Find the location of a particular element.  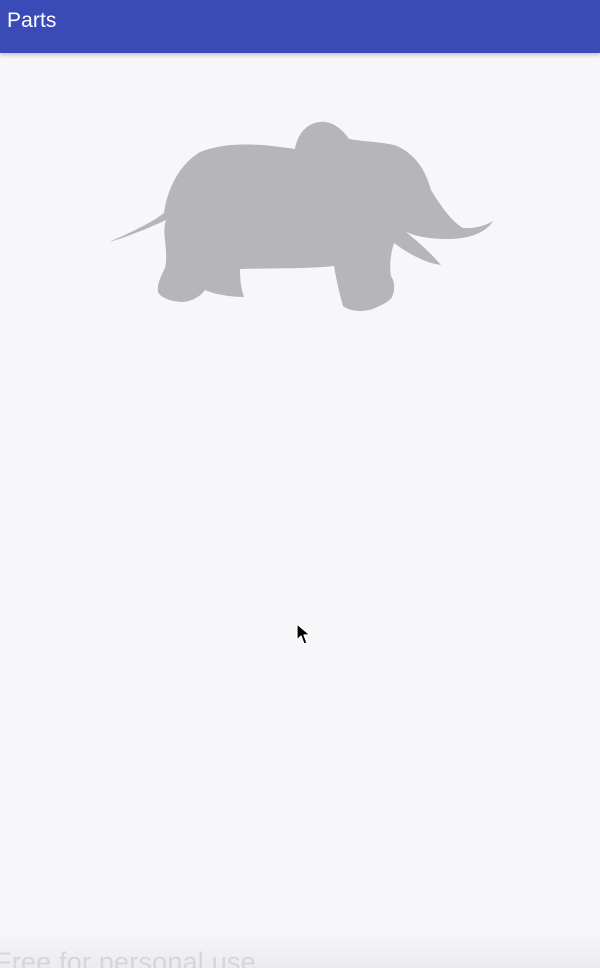

watermark-text: Free for personal use is located at coordinates (128, 957).